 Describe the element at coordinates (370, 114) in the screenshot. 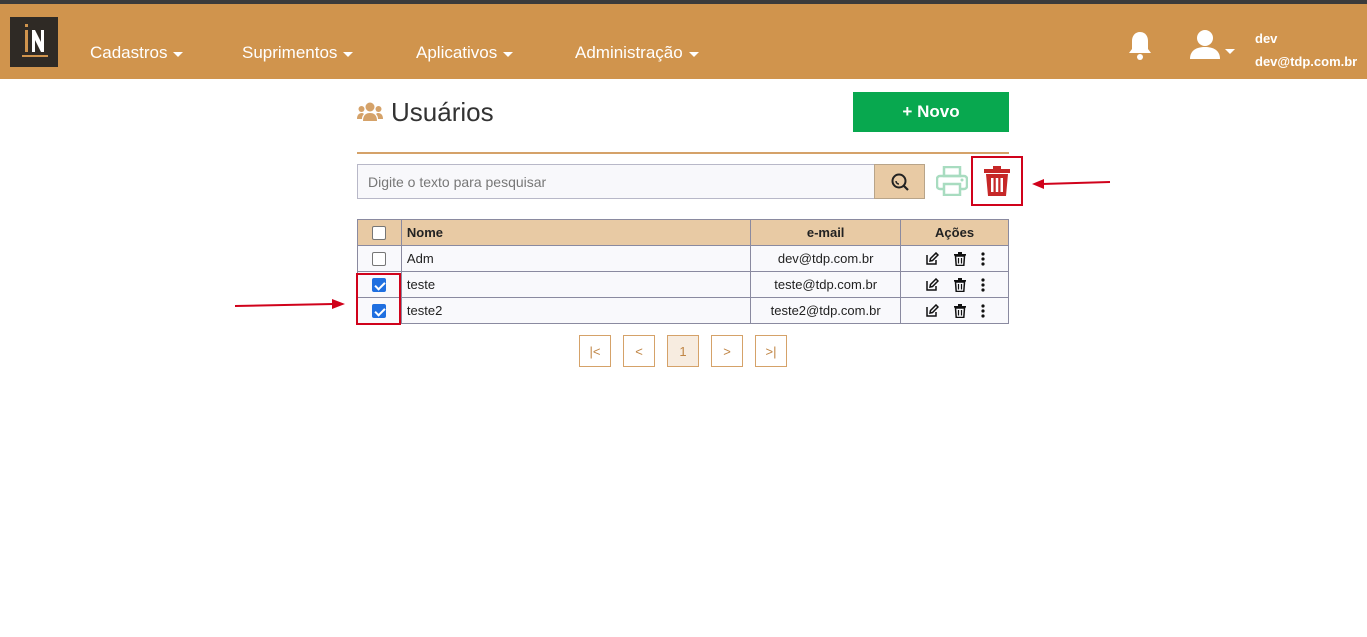

I see `users-icon` at that location.